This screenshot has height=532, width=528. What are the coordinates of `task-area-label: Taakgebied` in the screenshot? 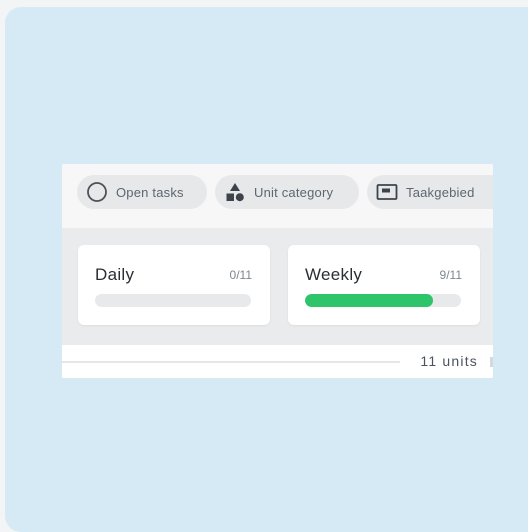 It's located at (440, 192).